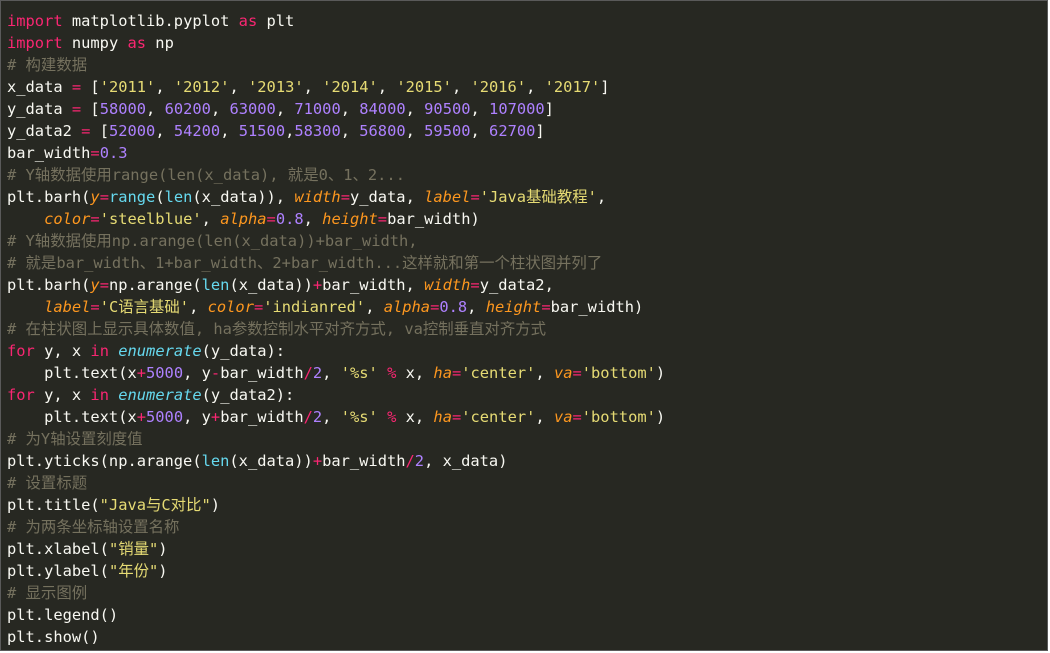  What do you see at coordinates (336, 439) in the screenshot?
I see `code-line: # 为Y轴设置刻度值` at bounding box center [336, 439].